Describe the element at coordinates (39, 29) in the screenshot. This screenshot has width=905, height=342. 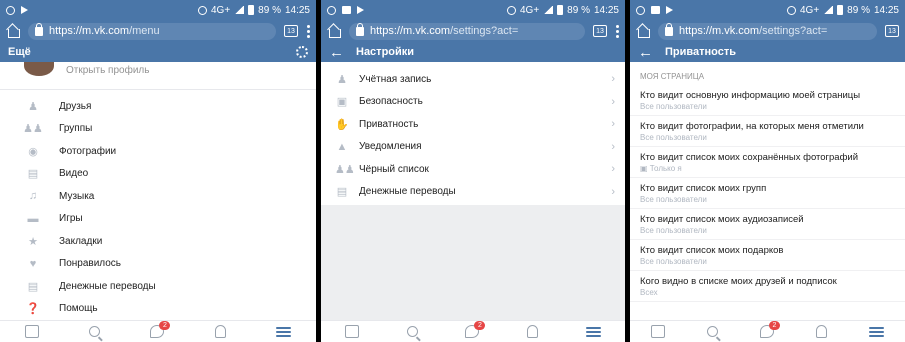
I see `lock-icon` at that location.